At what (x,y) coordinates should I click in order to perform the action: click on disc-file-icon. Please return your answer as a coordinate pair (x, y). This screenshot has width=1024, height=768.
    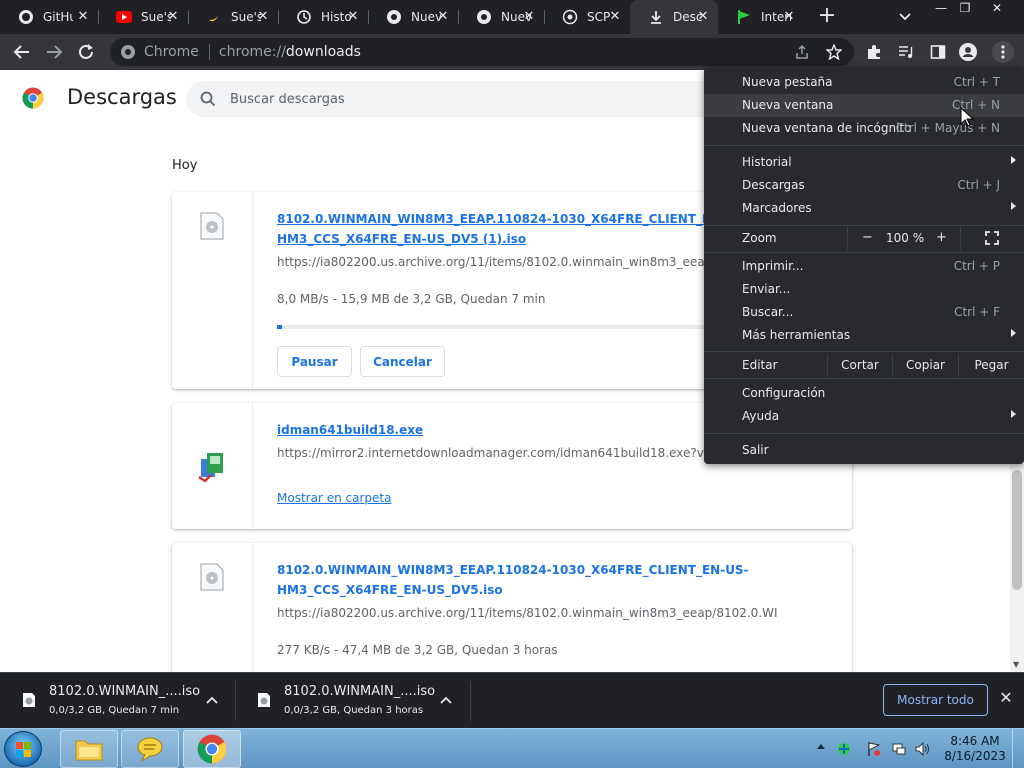
    Looking at the image, I should click on (212, 577).